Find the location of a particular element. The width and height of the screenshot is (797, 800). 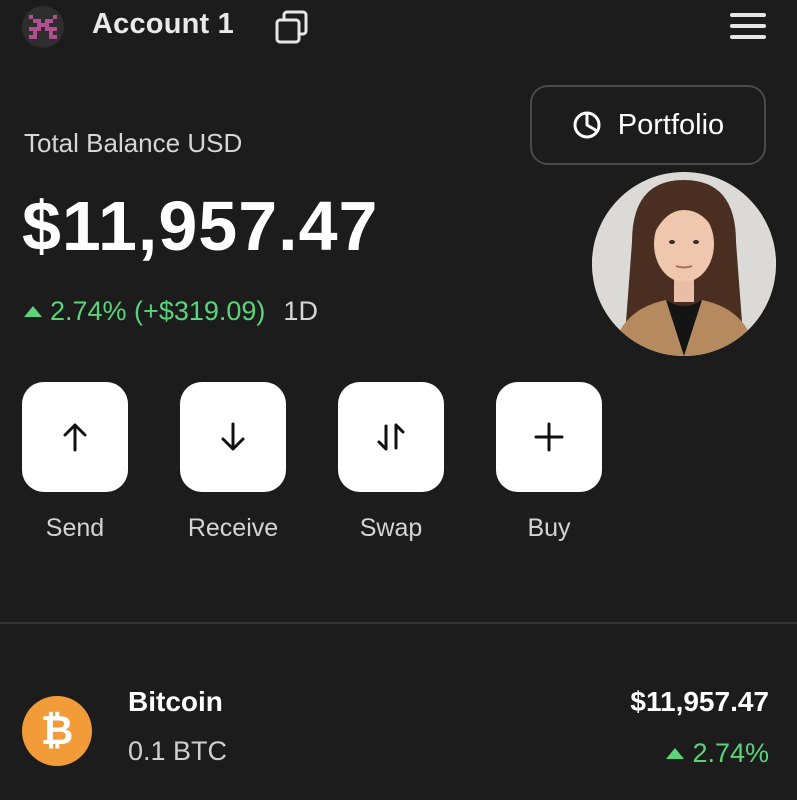

account-avatar is located at coordinates (43, 27).